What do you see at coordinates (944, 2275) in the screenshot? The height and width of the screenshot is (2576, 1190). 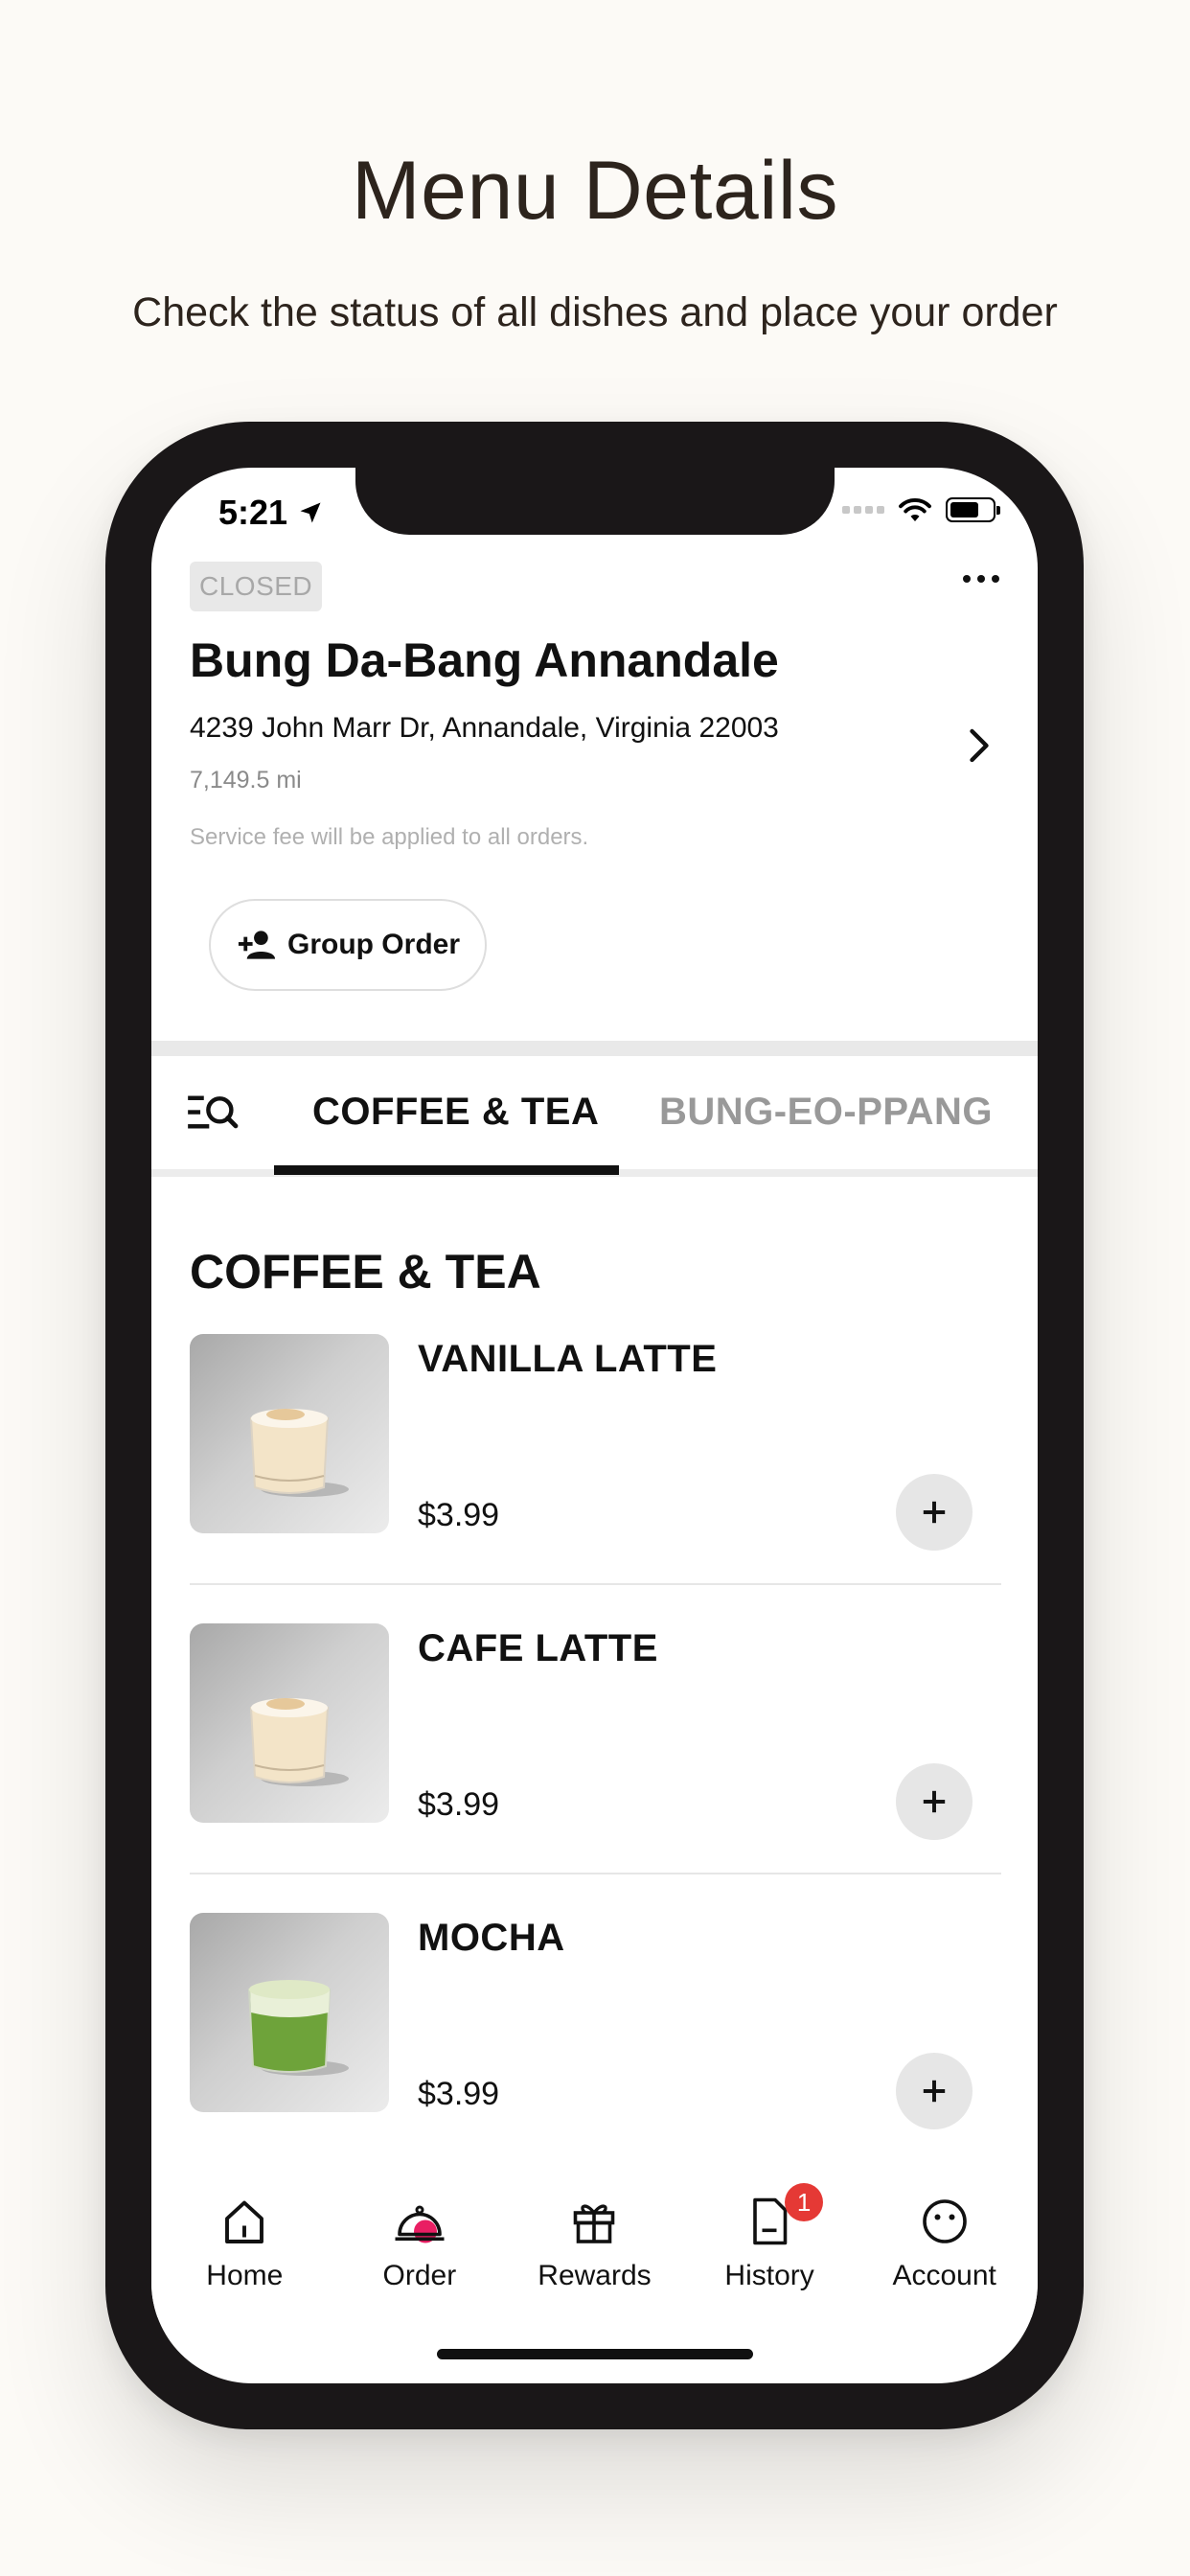 I see `nav-label: Account` at bounding box center [944, 2275].